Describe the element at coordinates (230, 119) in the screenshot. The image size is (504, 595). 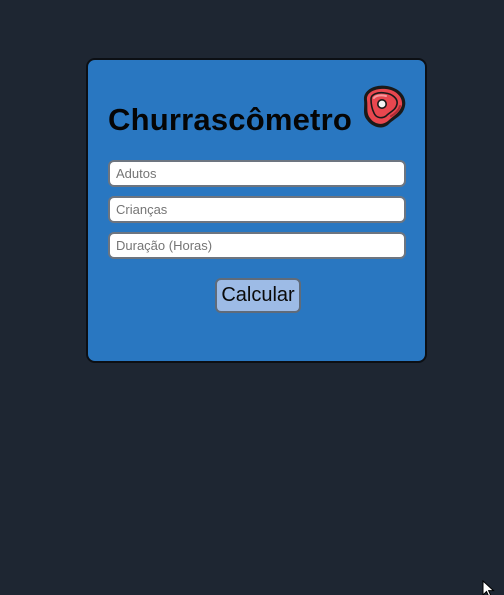
I see `page-title: Churrascômetro` at that location.